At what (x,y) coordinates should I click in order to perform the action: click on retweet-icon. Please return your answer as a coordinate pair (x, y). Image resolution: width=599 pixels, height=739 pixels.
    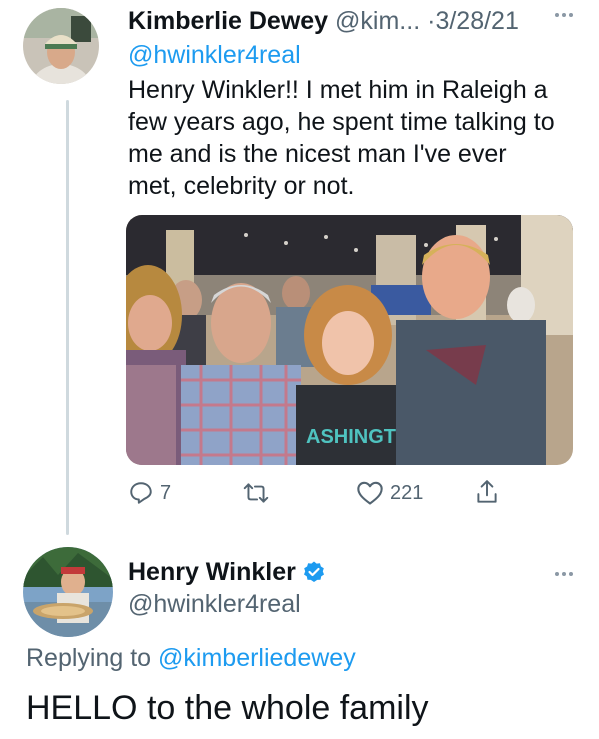
    Looking at the image, I should click on (256, 493).